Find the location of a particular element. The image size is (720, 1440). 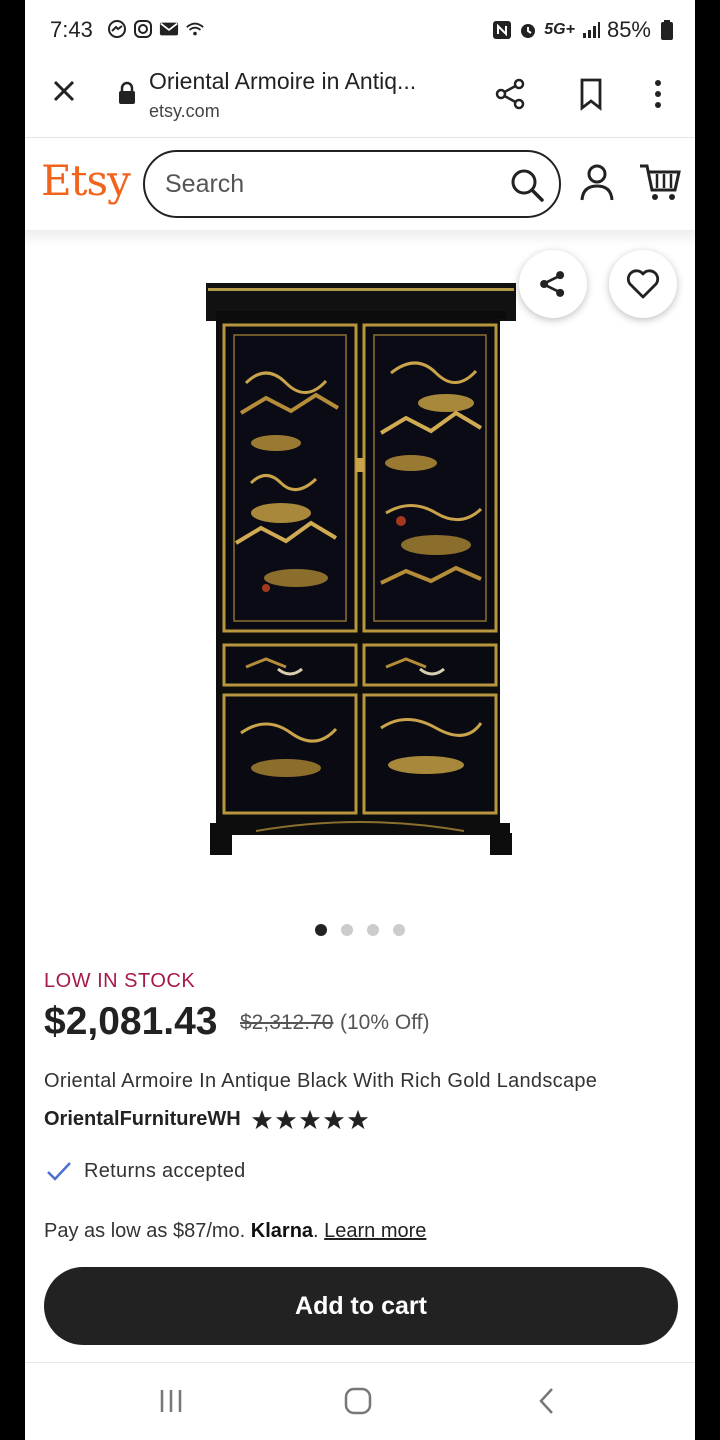

rating-stars is located at coordinates (310, 1120).